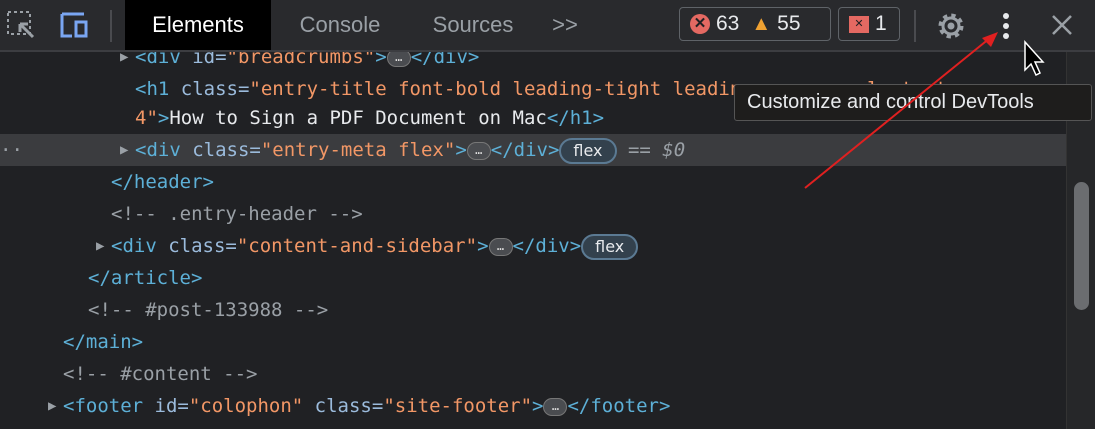 This screenshot has width=1095, height=429. What do you see at coordinates (1034, 58) in the screenshot?
I see `mouse-cursor-icon` at bounding box center [1034, 58].